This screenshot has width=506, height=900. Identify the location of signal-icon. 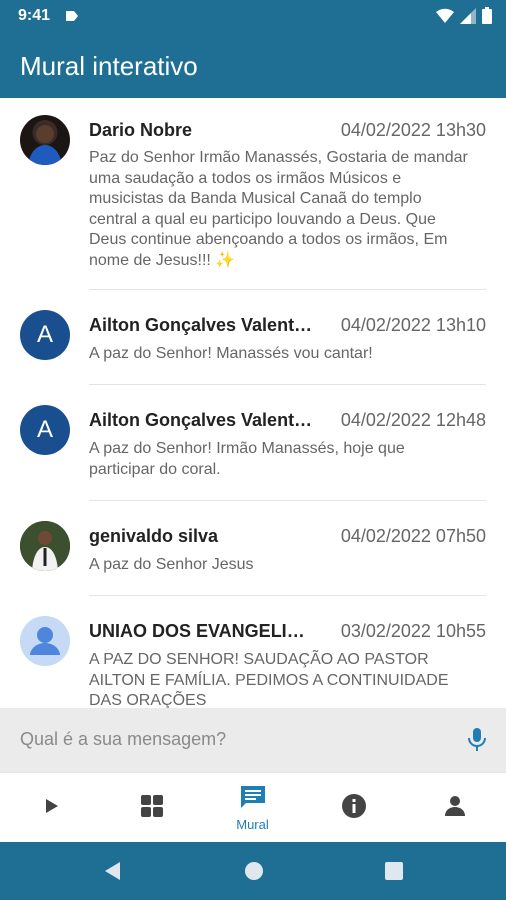
(468, 18).